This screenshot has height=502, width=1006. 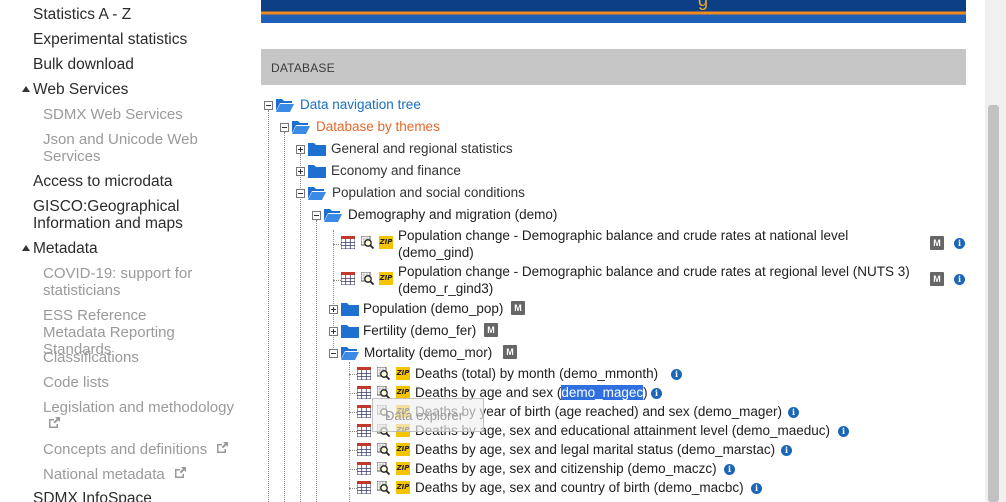 What do you see at coordinates (128, 148) in the screenshot?
I see `sidebar-item-json-unicode-web-services: Json and Unicode Web Services` at bounding box center [128, 148].